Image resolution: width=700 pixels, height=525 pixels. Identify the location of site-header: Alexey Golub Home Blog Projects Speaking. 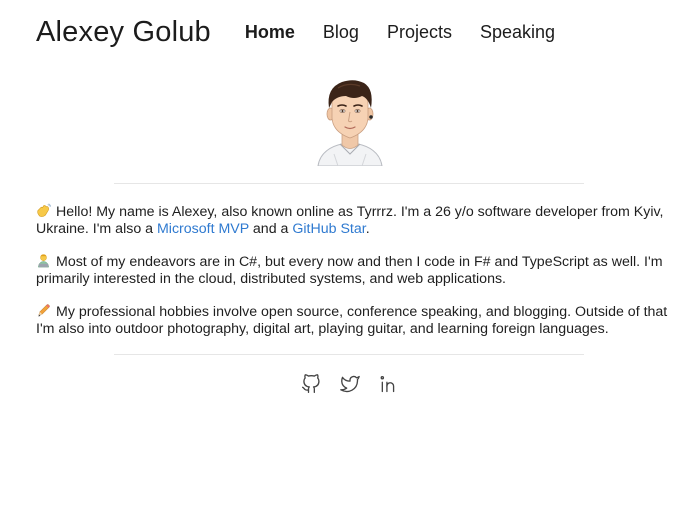
(350, 32).